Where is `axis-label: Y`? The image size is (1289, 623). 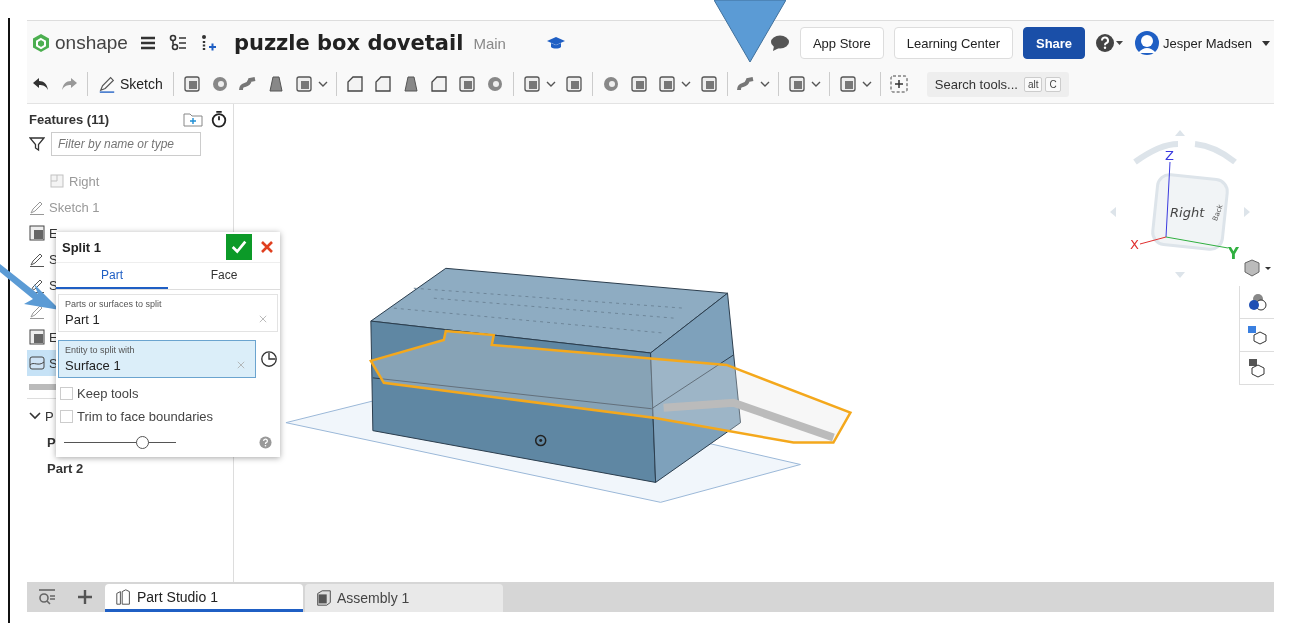
axis-label: Y is located at coordinates (1233, 254).